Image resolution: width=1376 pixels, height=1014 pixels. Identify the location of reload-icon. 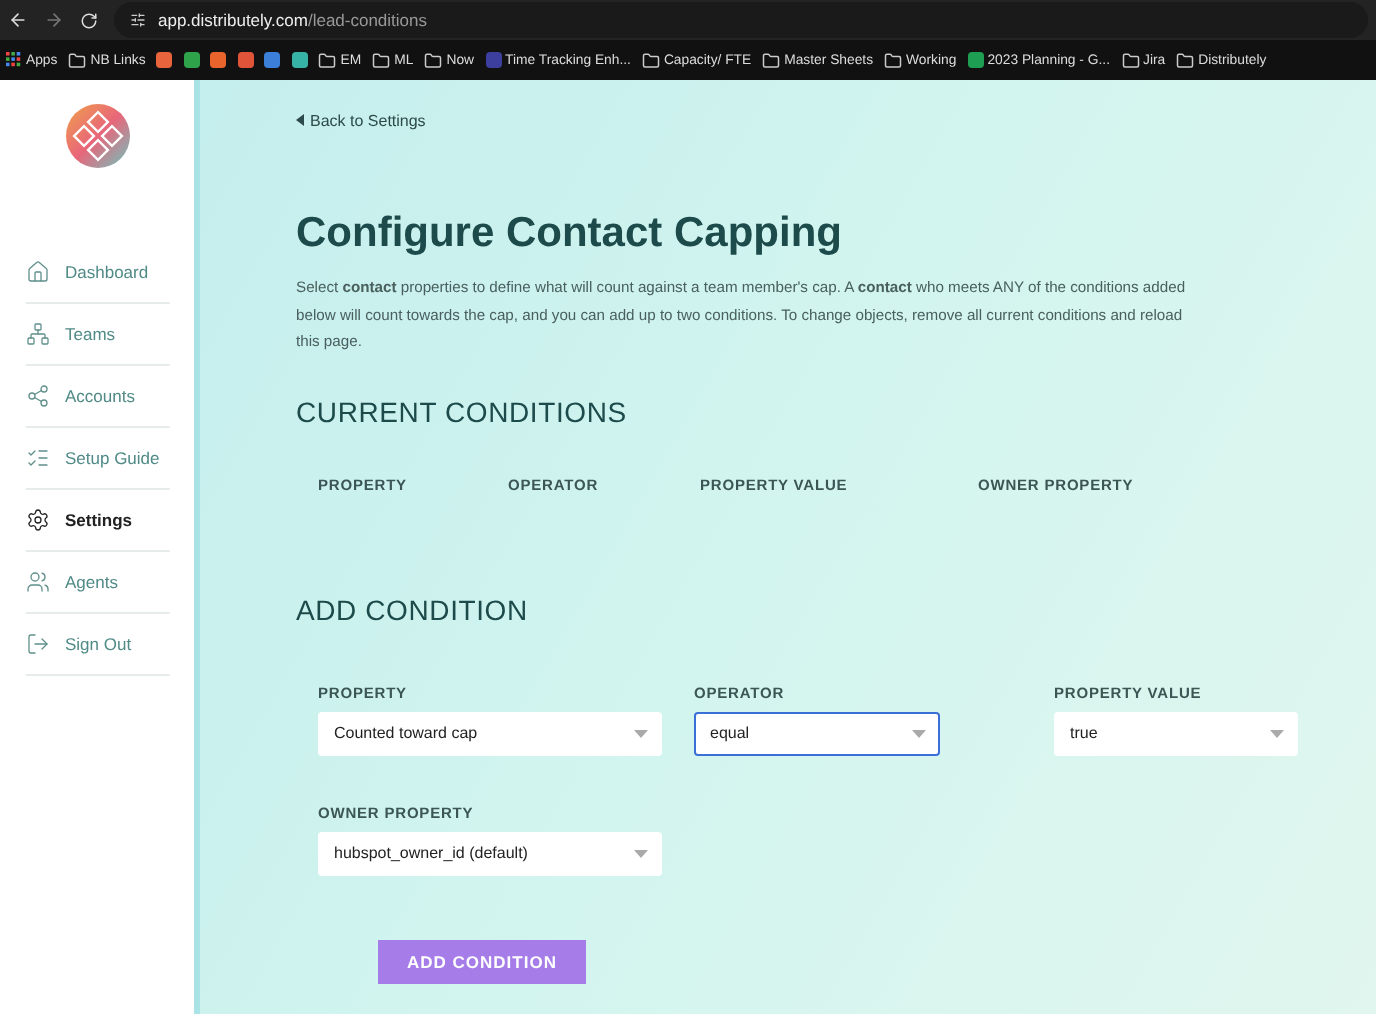
(89, 20).